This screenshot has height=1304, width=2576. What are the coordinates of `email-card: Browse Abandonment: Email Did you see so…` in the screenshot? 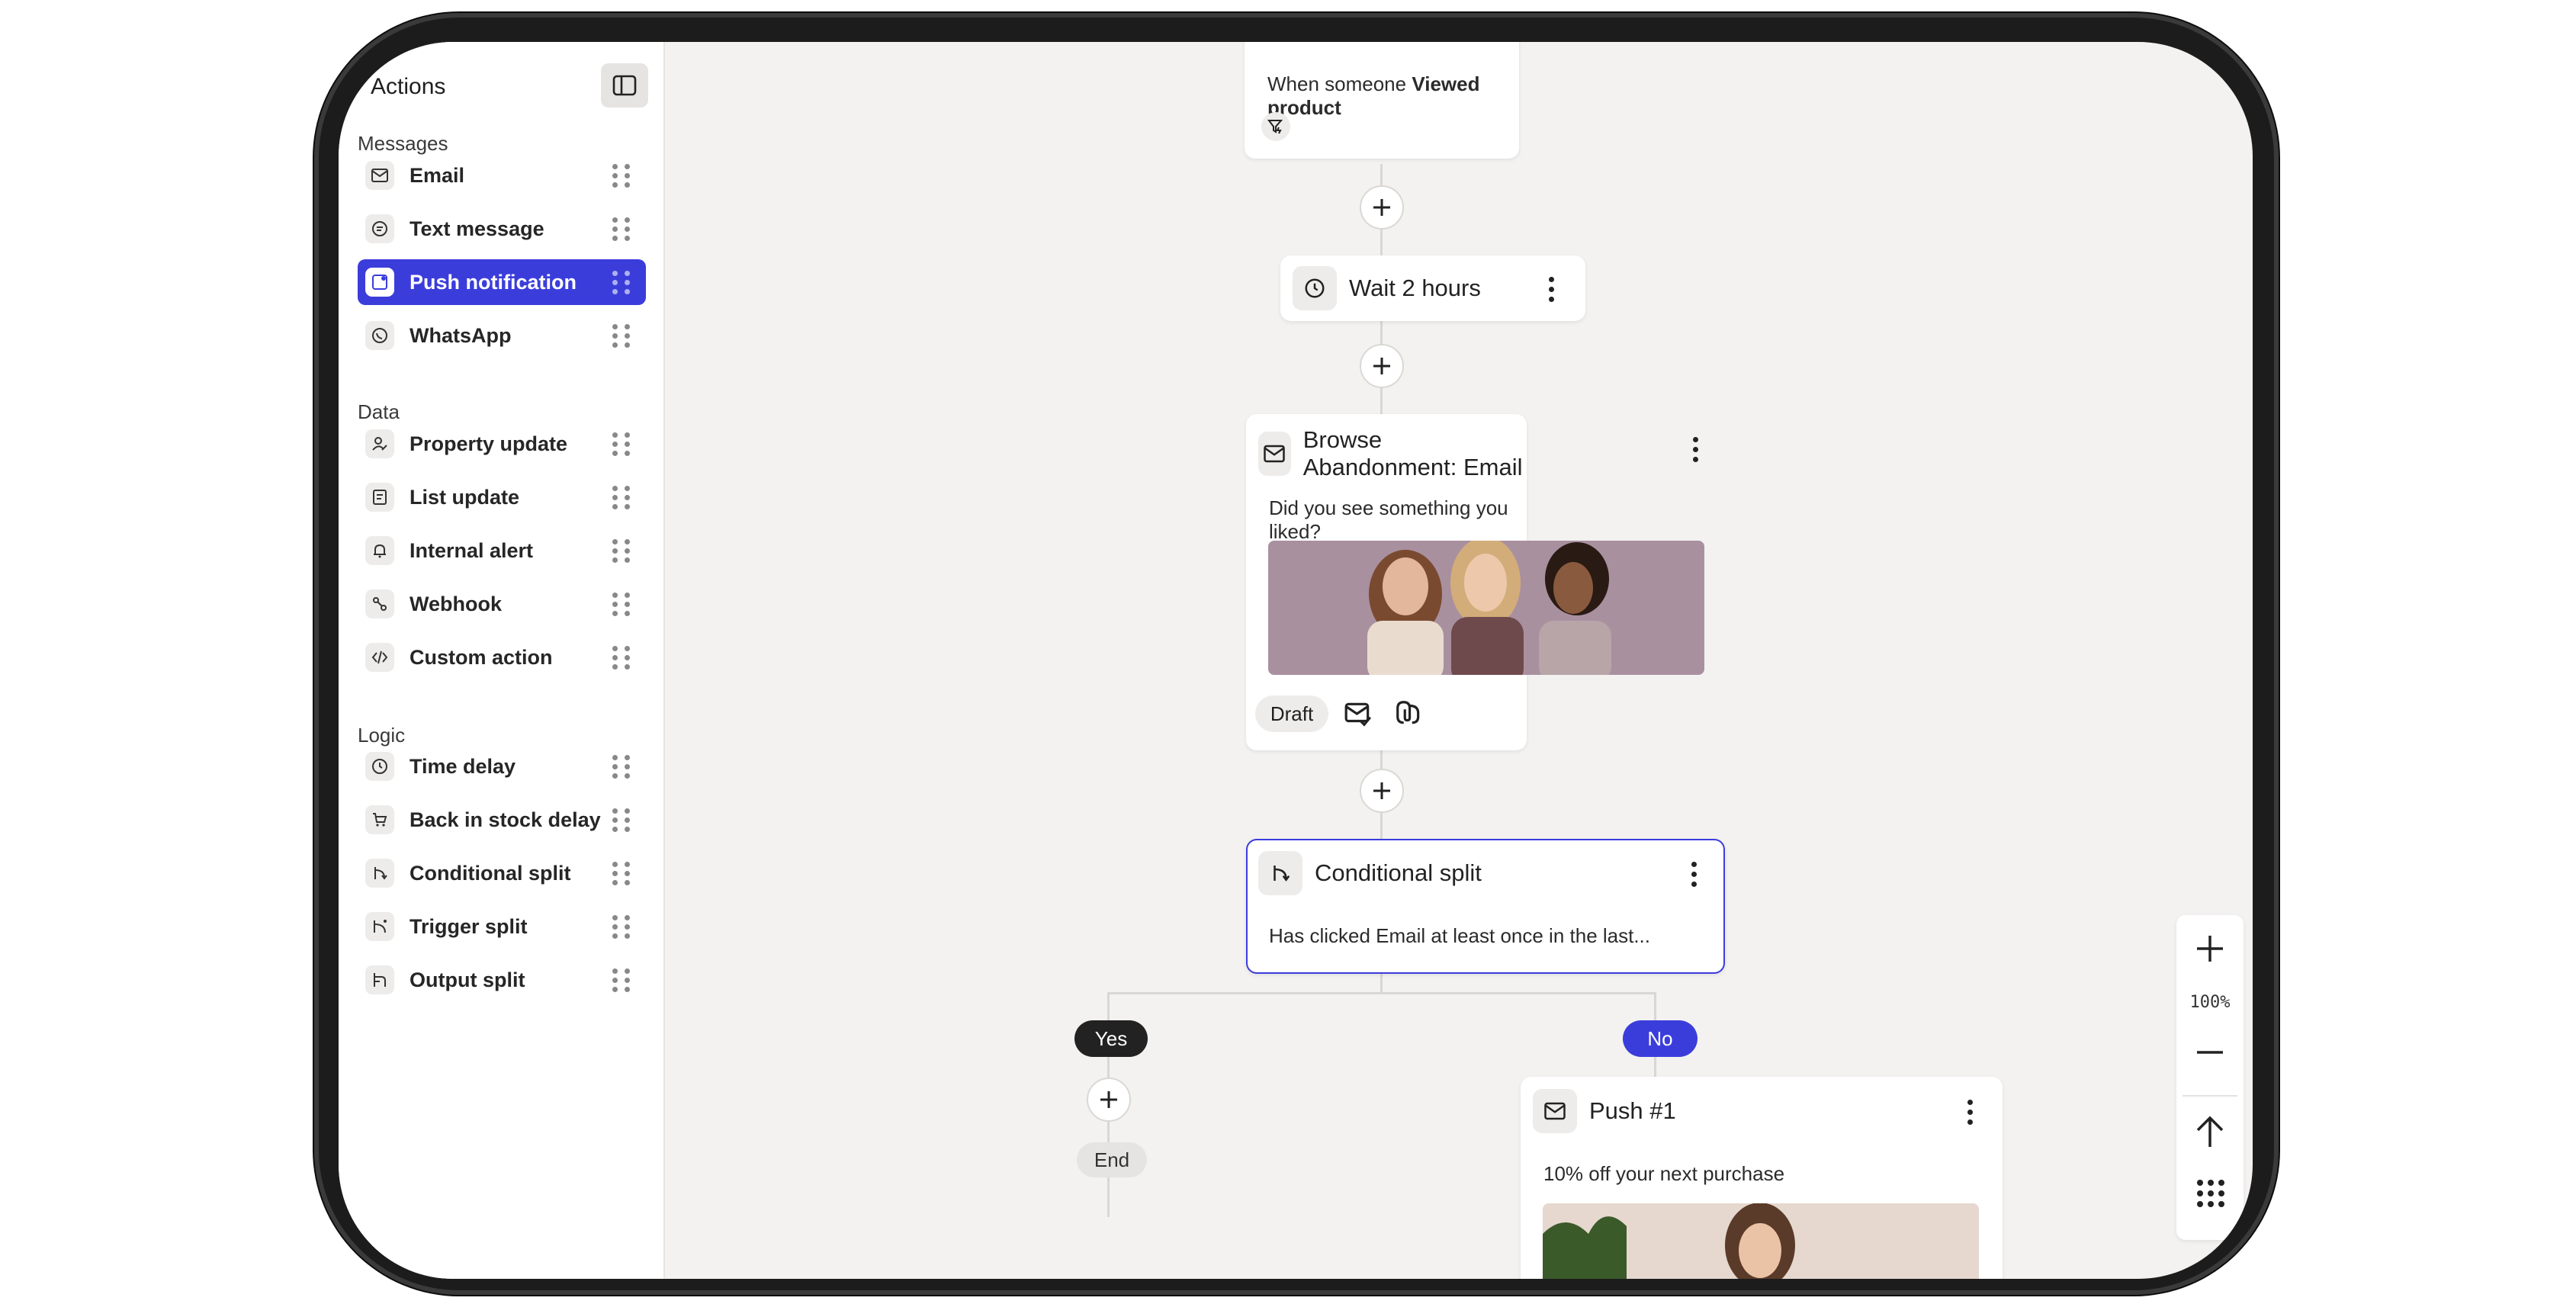 It's located at (1475, 582).